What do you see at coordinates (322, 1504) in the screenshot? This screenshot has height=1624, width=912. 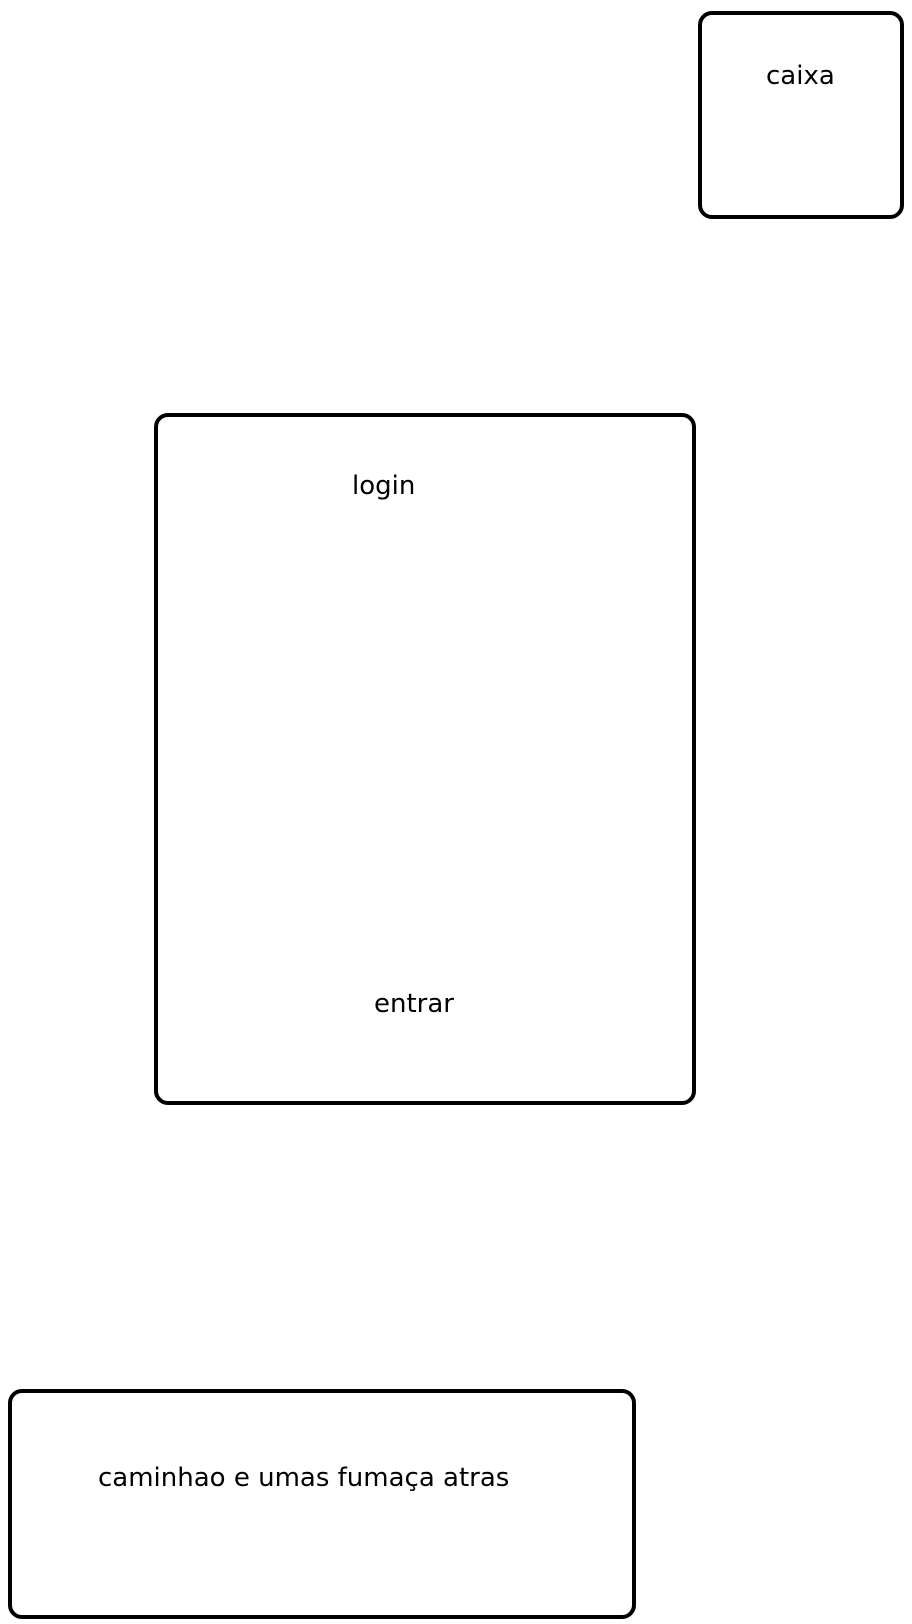 I see `truck-smoke-box: caminhao e umas fumaça atras` at bounding box center [322, 1504].